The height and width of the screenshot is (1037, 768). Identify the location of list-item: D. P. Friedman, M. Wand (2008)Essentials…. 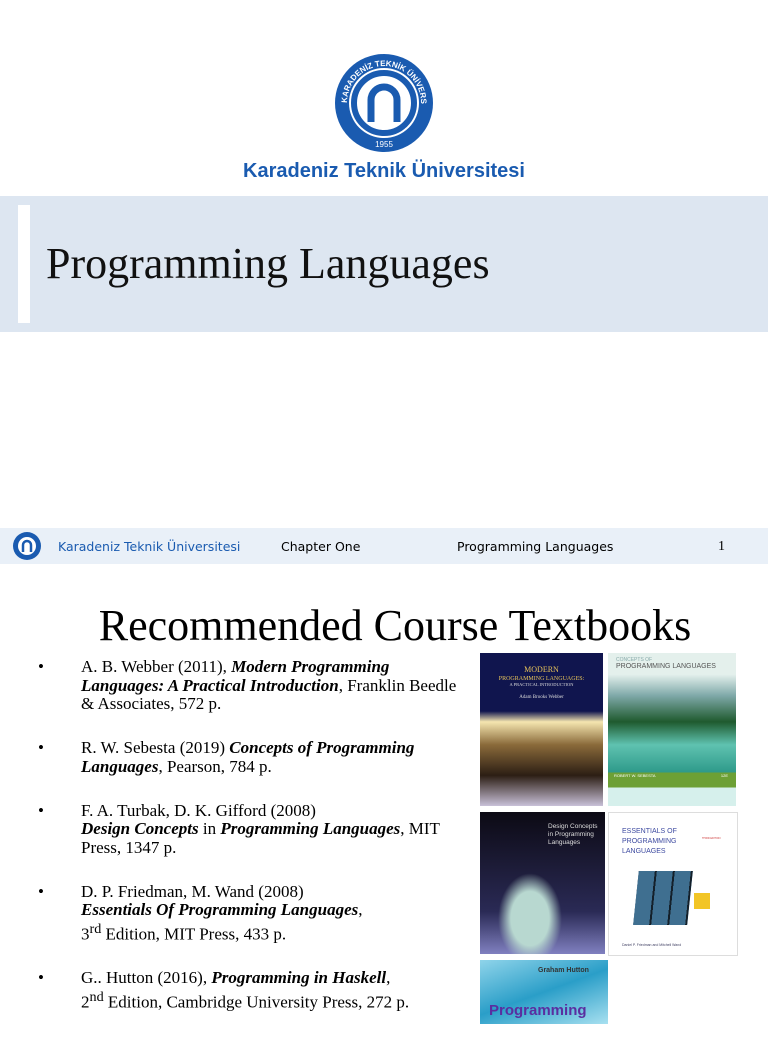
(248, 913).